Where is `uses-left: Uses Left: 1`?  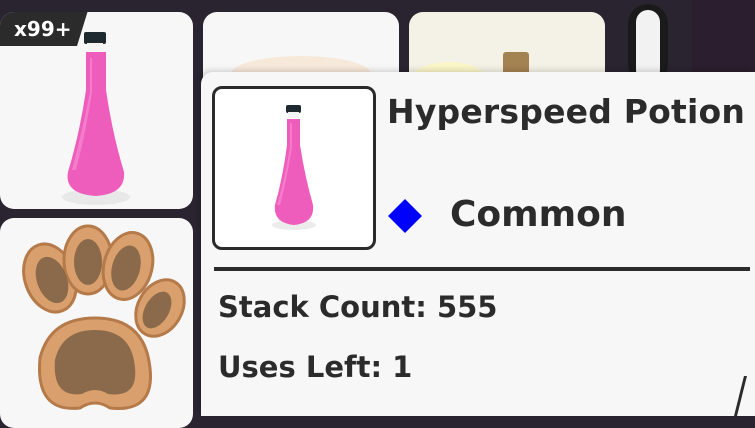 uses-left: Uses Left: 1 is located at coordinates (315, 367).